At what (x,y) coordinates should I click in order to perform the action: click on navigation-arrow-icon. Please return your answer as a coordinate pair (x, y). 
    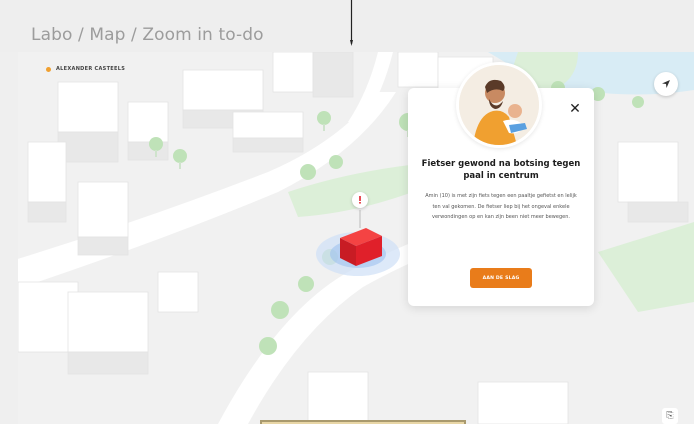
    Looking at the image, I should click on (666, 84).